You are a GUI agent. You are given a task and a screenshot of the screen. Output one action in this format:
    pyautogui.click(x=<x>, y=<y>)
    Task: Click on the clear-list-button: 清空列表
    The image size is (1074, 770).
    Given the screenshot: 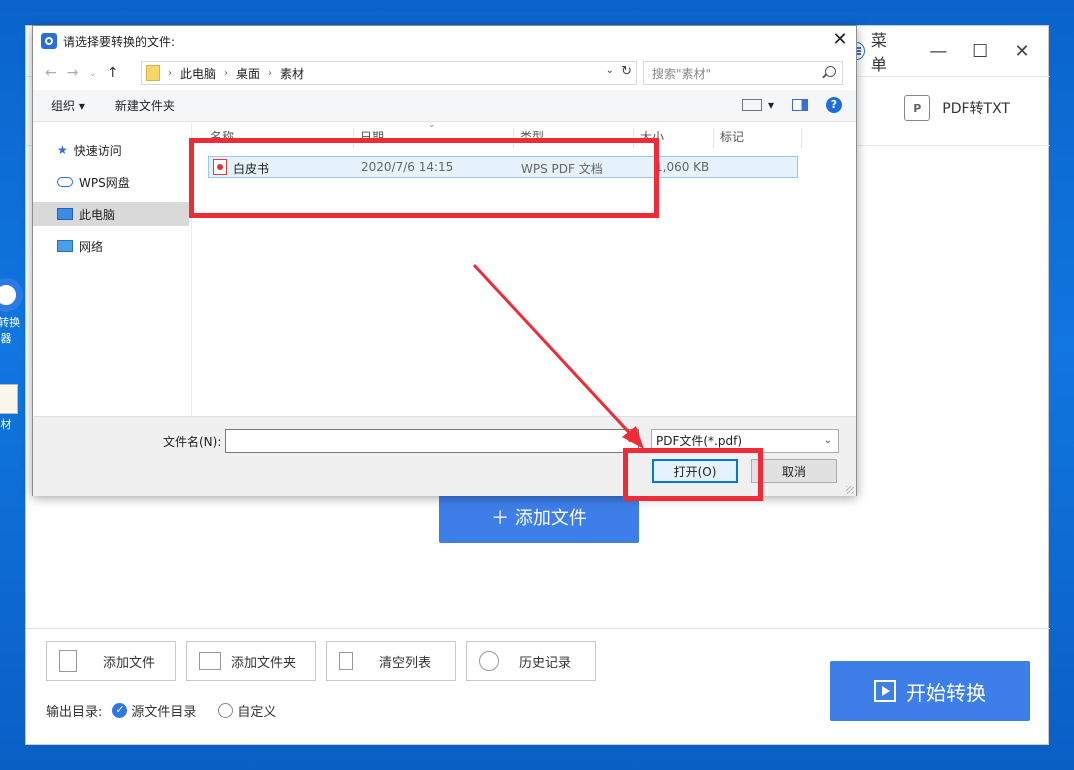 What is the action you would take?
    pyautogui.click(x=391, y=661)
    